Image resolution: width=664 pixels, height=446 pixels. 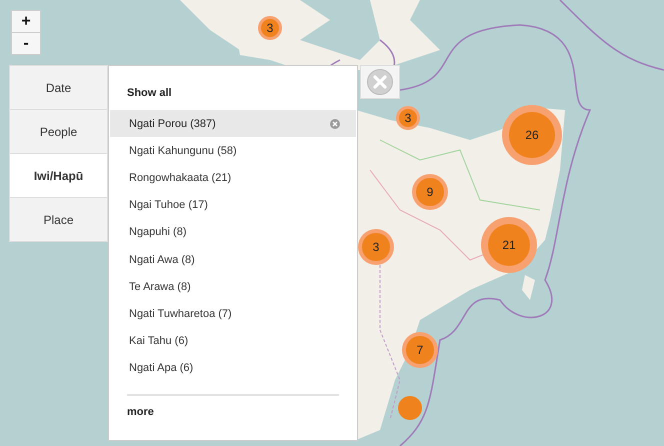 What do you see at coordinates (233, 286) in the screenshot?
I see `filter-item: Te Arawa (8)` at bounding box center [233, 286].